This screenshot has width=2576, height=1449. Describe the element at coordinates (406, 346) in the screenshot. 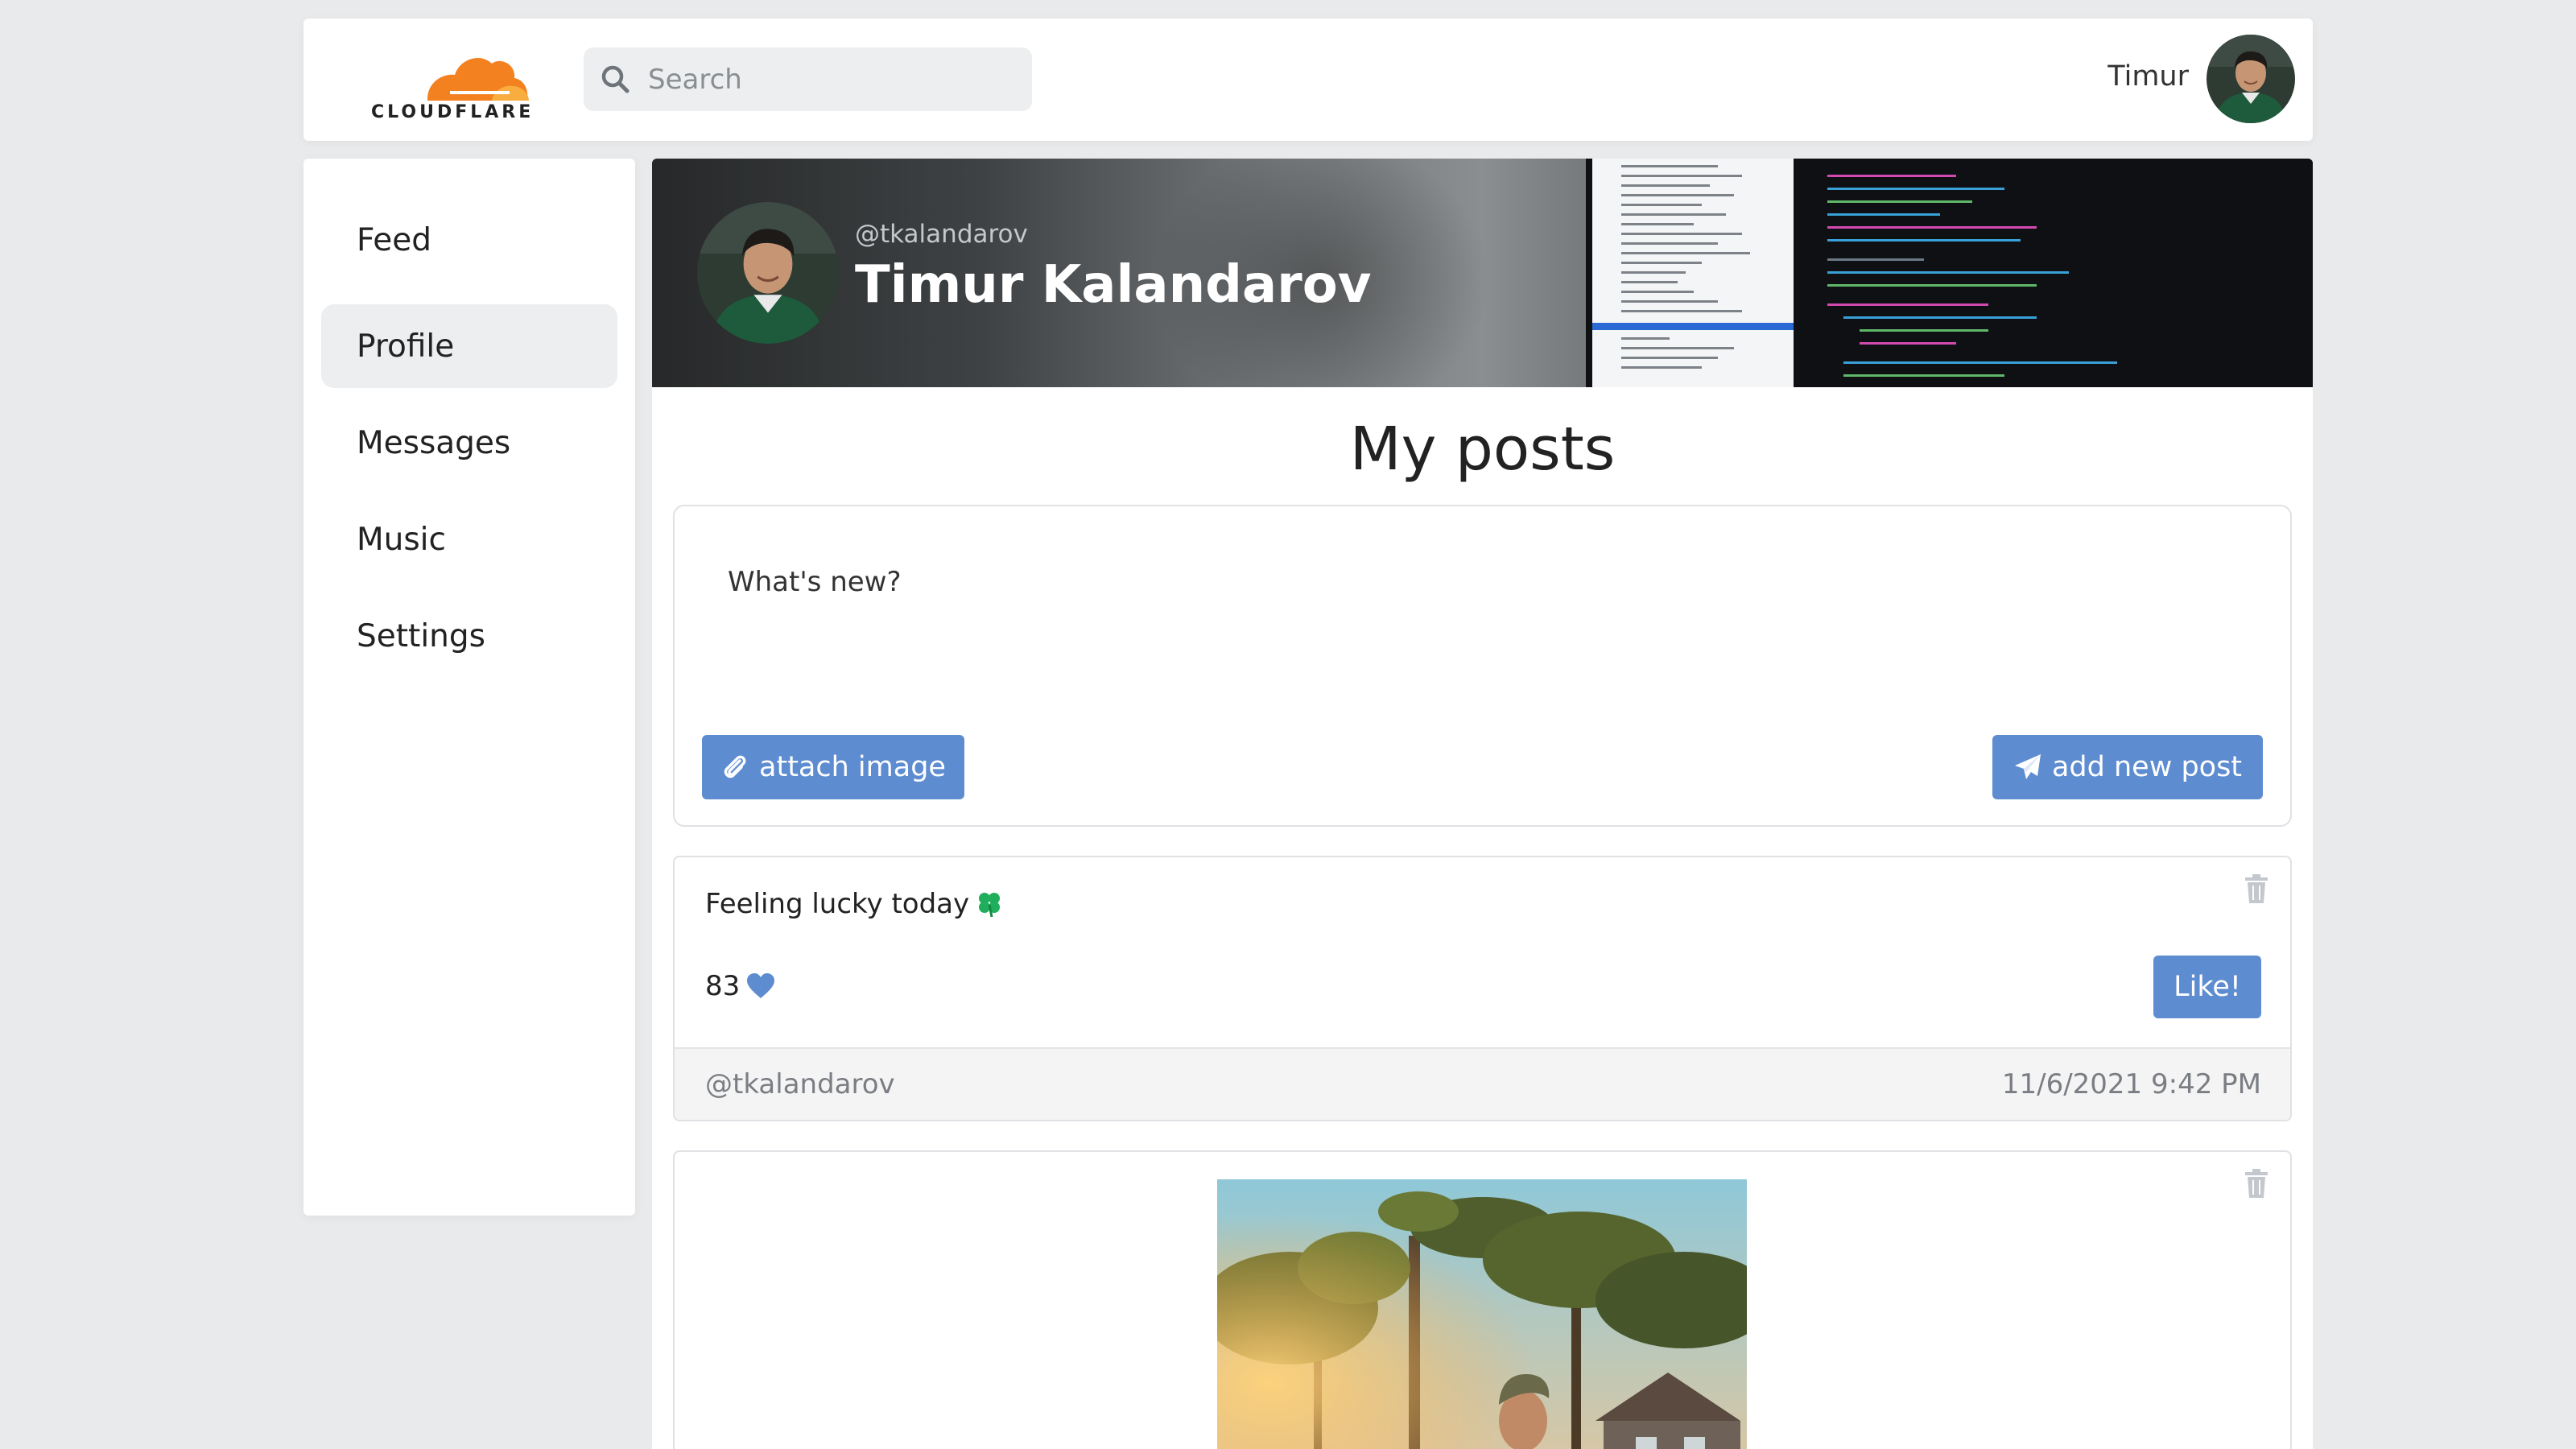

I see `sidebar-item-label: Profile` at that location.